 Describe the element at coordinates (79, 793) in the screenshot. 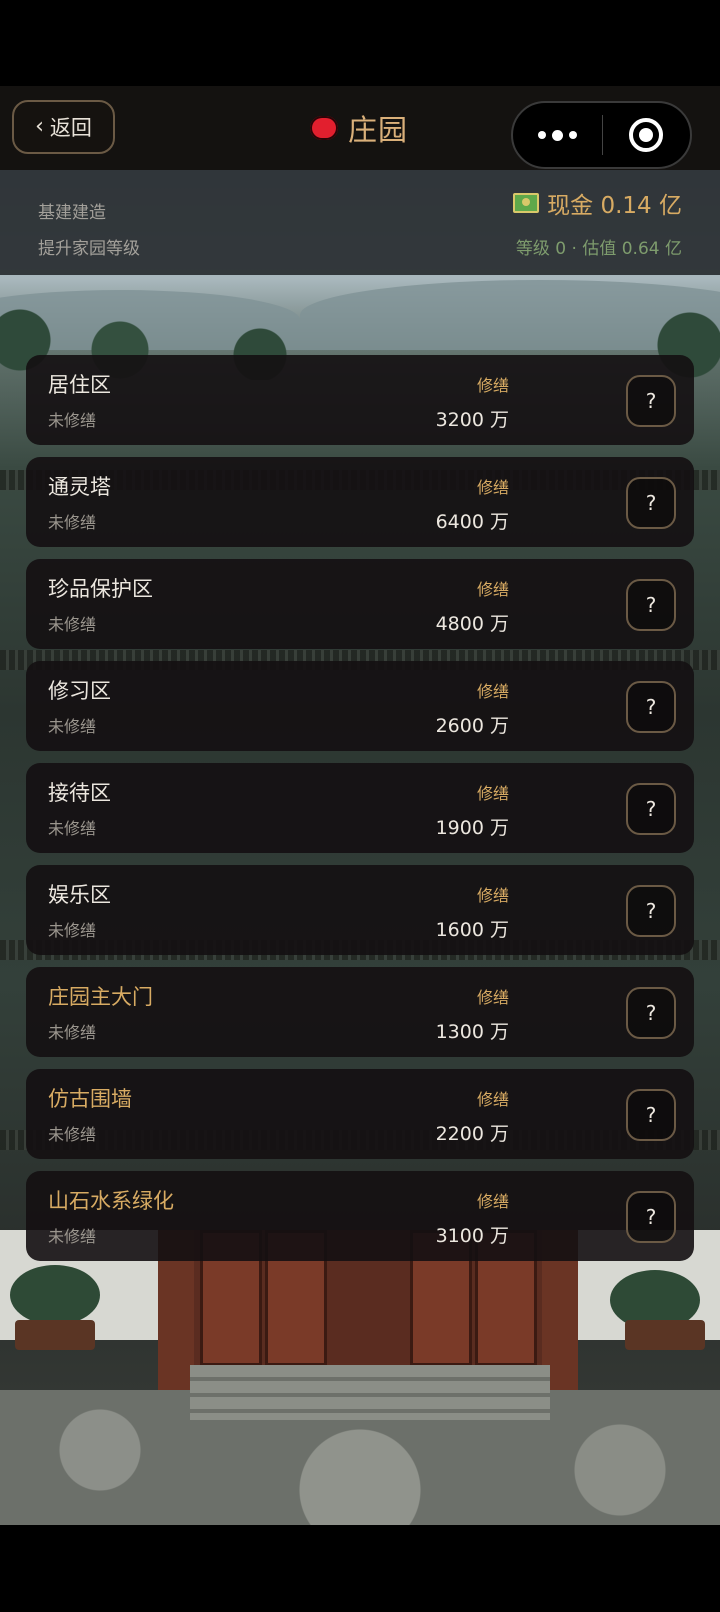

I see `building-name: 接待区` at that location.